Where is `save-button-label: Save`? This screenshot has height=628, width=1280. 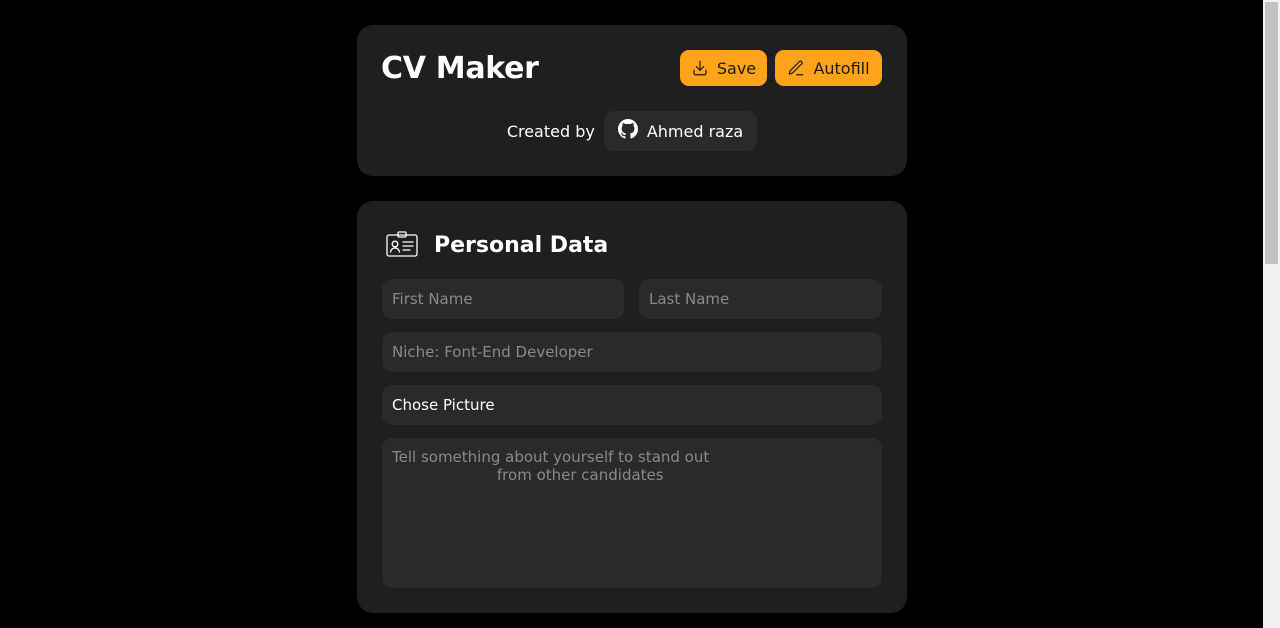
save-button-label: Save is located at coordinates (736, 68).